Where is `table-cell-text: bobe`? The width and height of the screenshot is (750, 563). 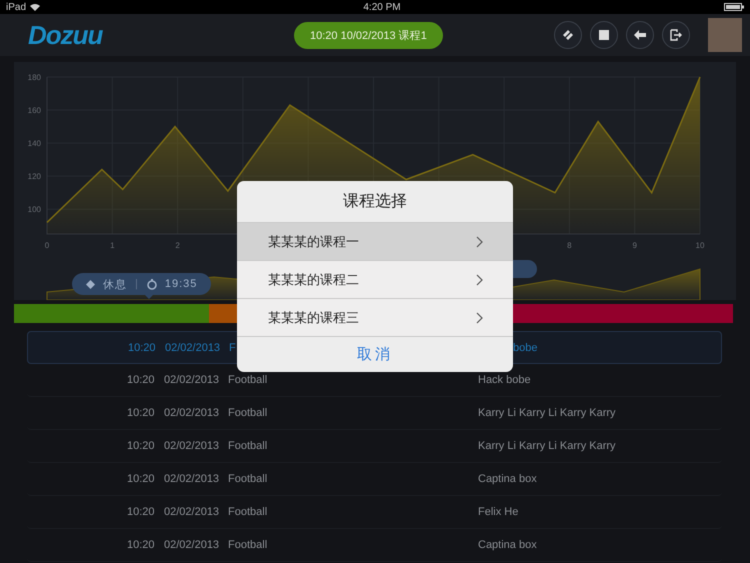 table-cell-text: bobe is located at coordinates (525, 348).